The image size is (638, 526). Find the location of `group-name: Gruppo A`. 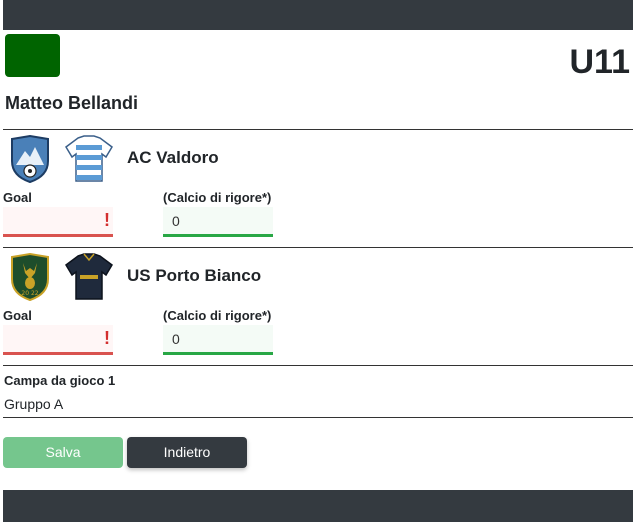

group-name: Gruppo A is located at coordinates (34, 404).